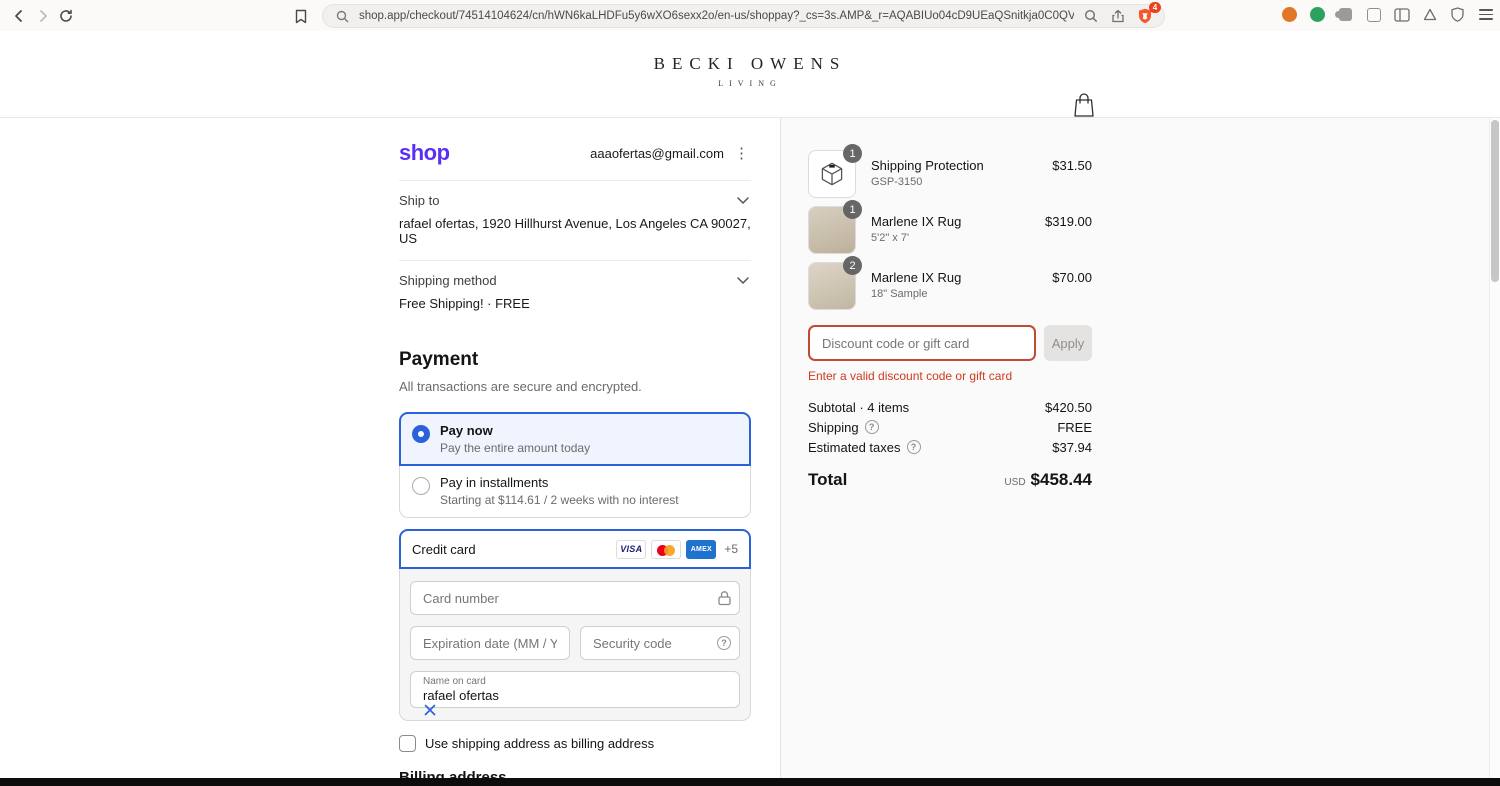 This screenshot has height=786, width=1500. I want to click on expiration-field, so click(490, 643).